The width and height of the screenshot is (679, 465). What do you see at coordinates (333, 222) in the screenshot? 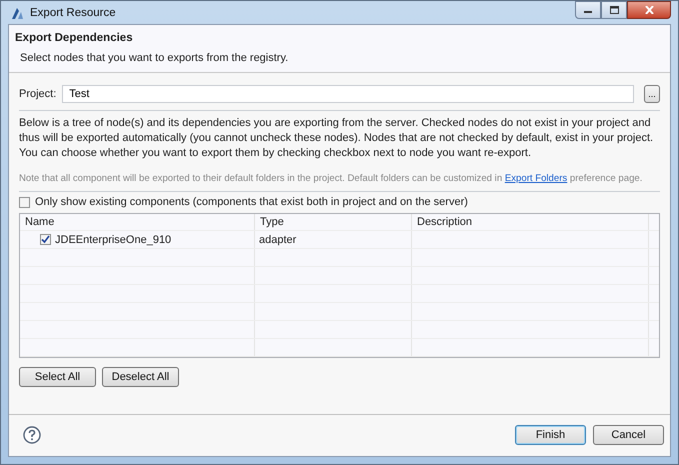
I see `column-header: Type` at bounding box center [333, 222].